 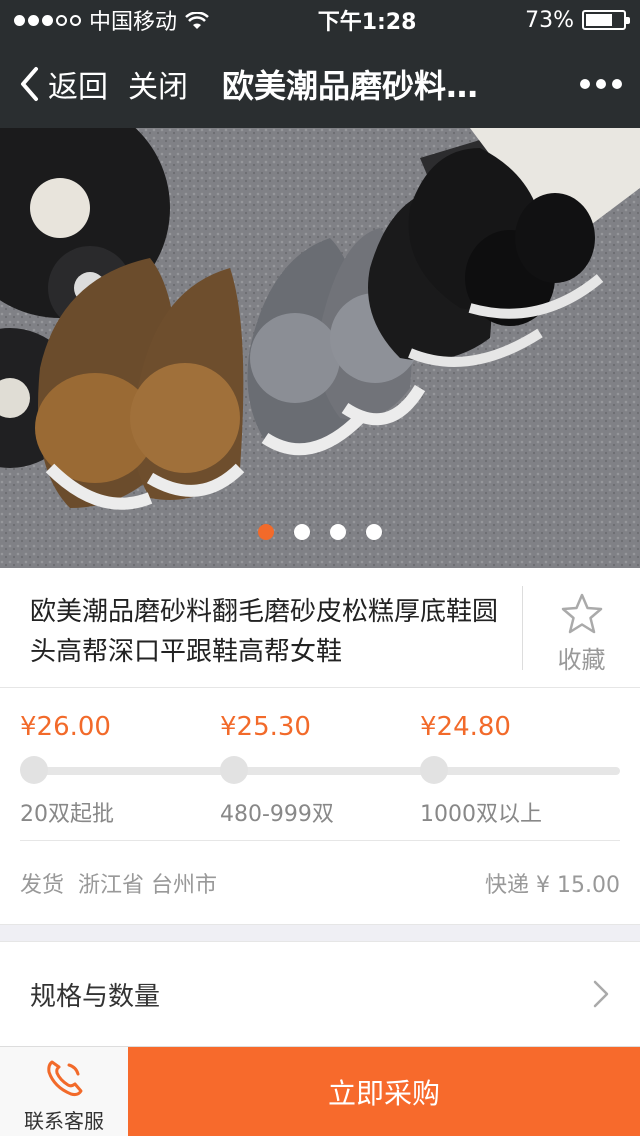 I want to click on chevron-left-icon, so click(x=29, y=84).